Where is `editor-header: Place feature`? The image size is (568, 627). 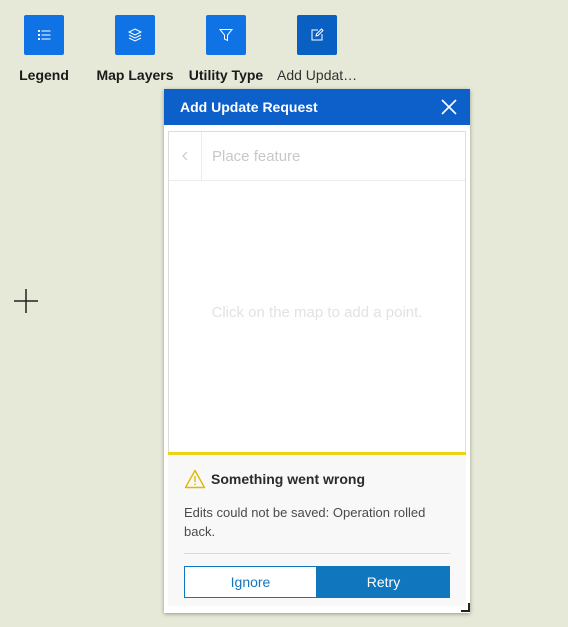 editor-header: Place feature is located at coordinates (317, 156).